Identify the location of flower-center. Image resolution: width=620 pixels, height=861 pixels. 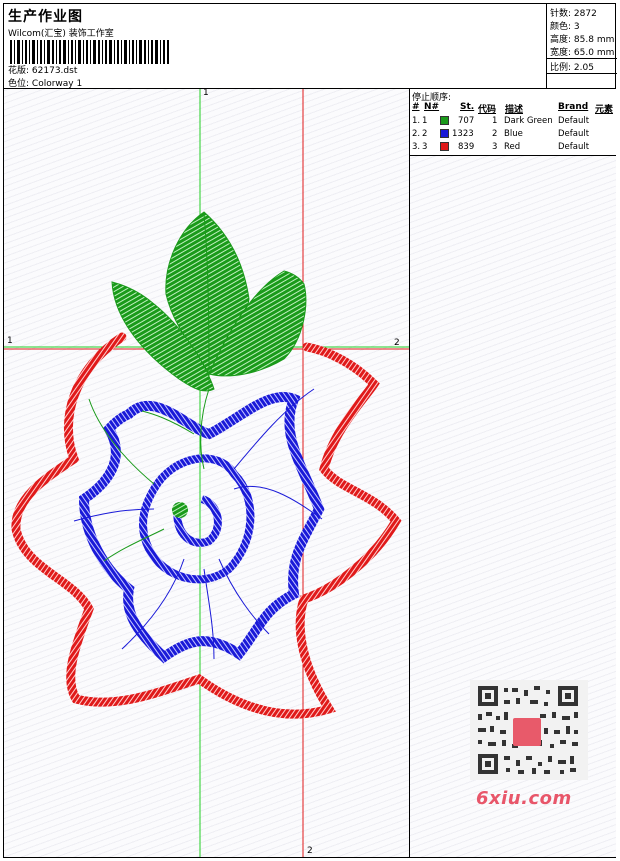
(180, 510).